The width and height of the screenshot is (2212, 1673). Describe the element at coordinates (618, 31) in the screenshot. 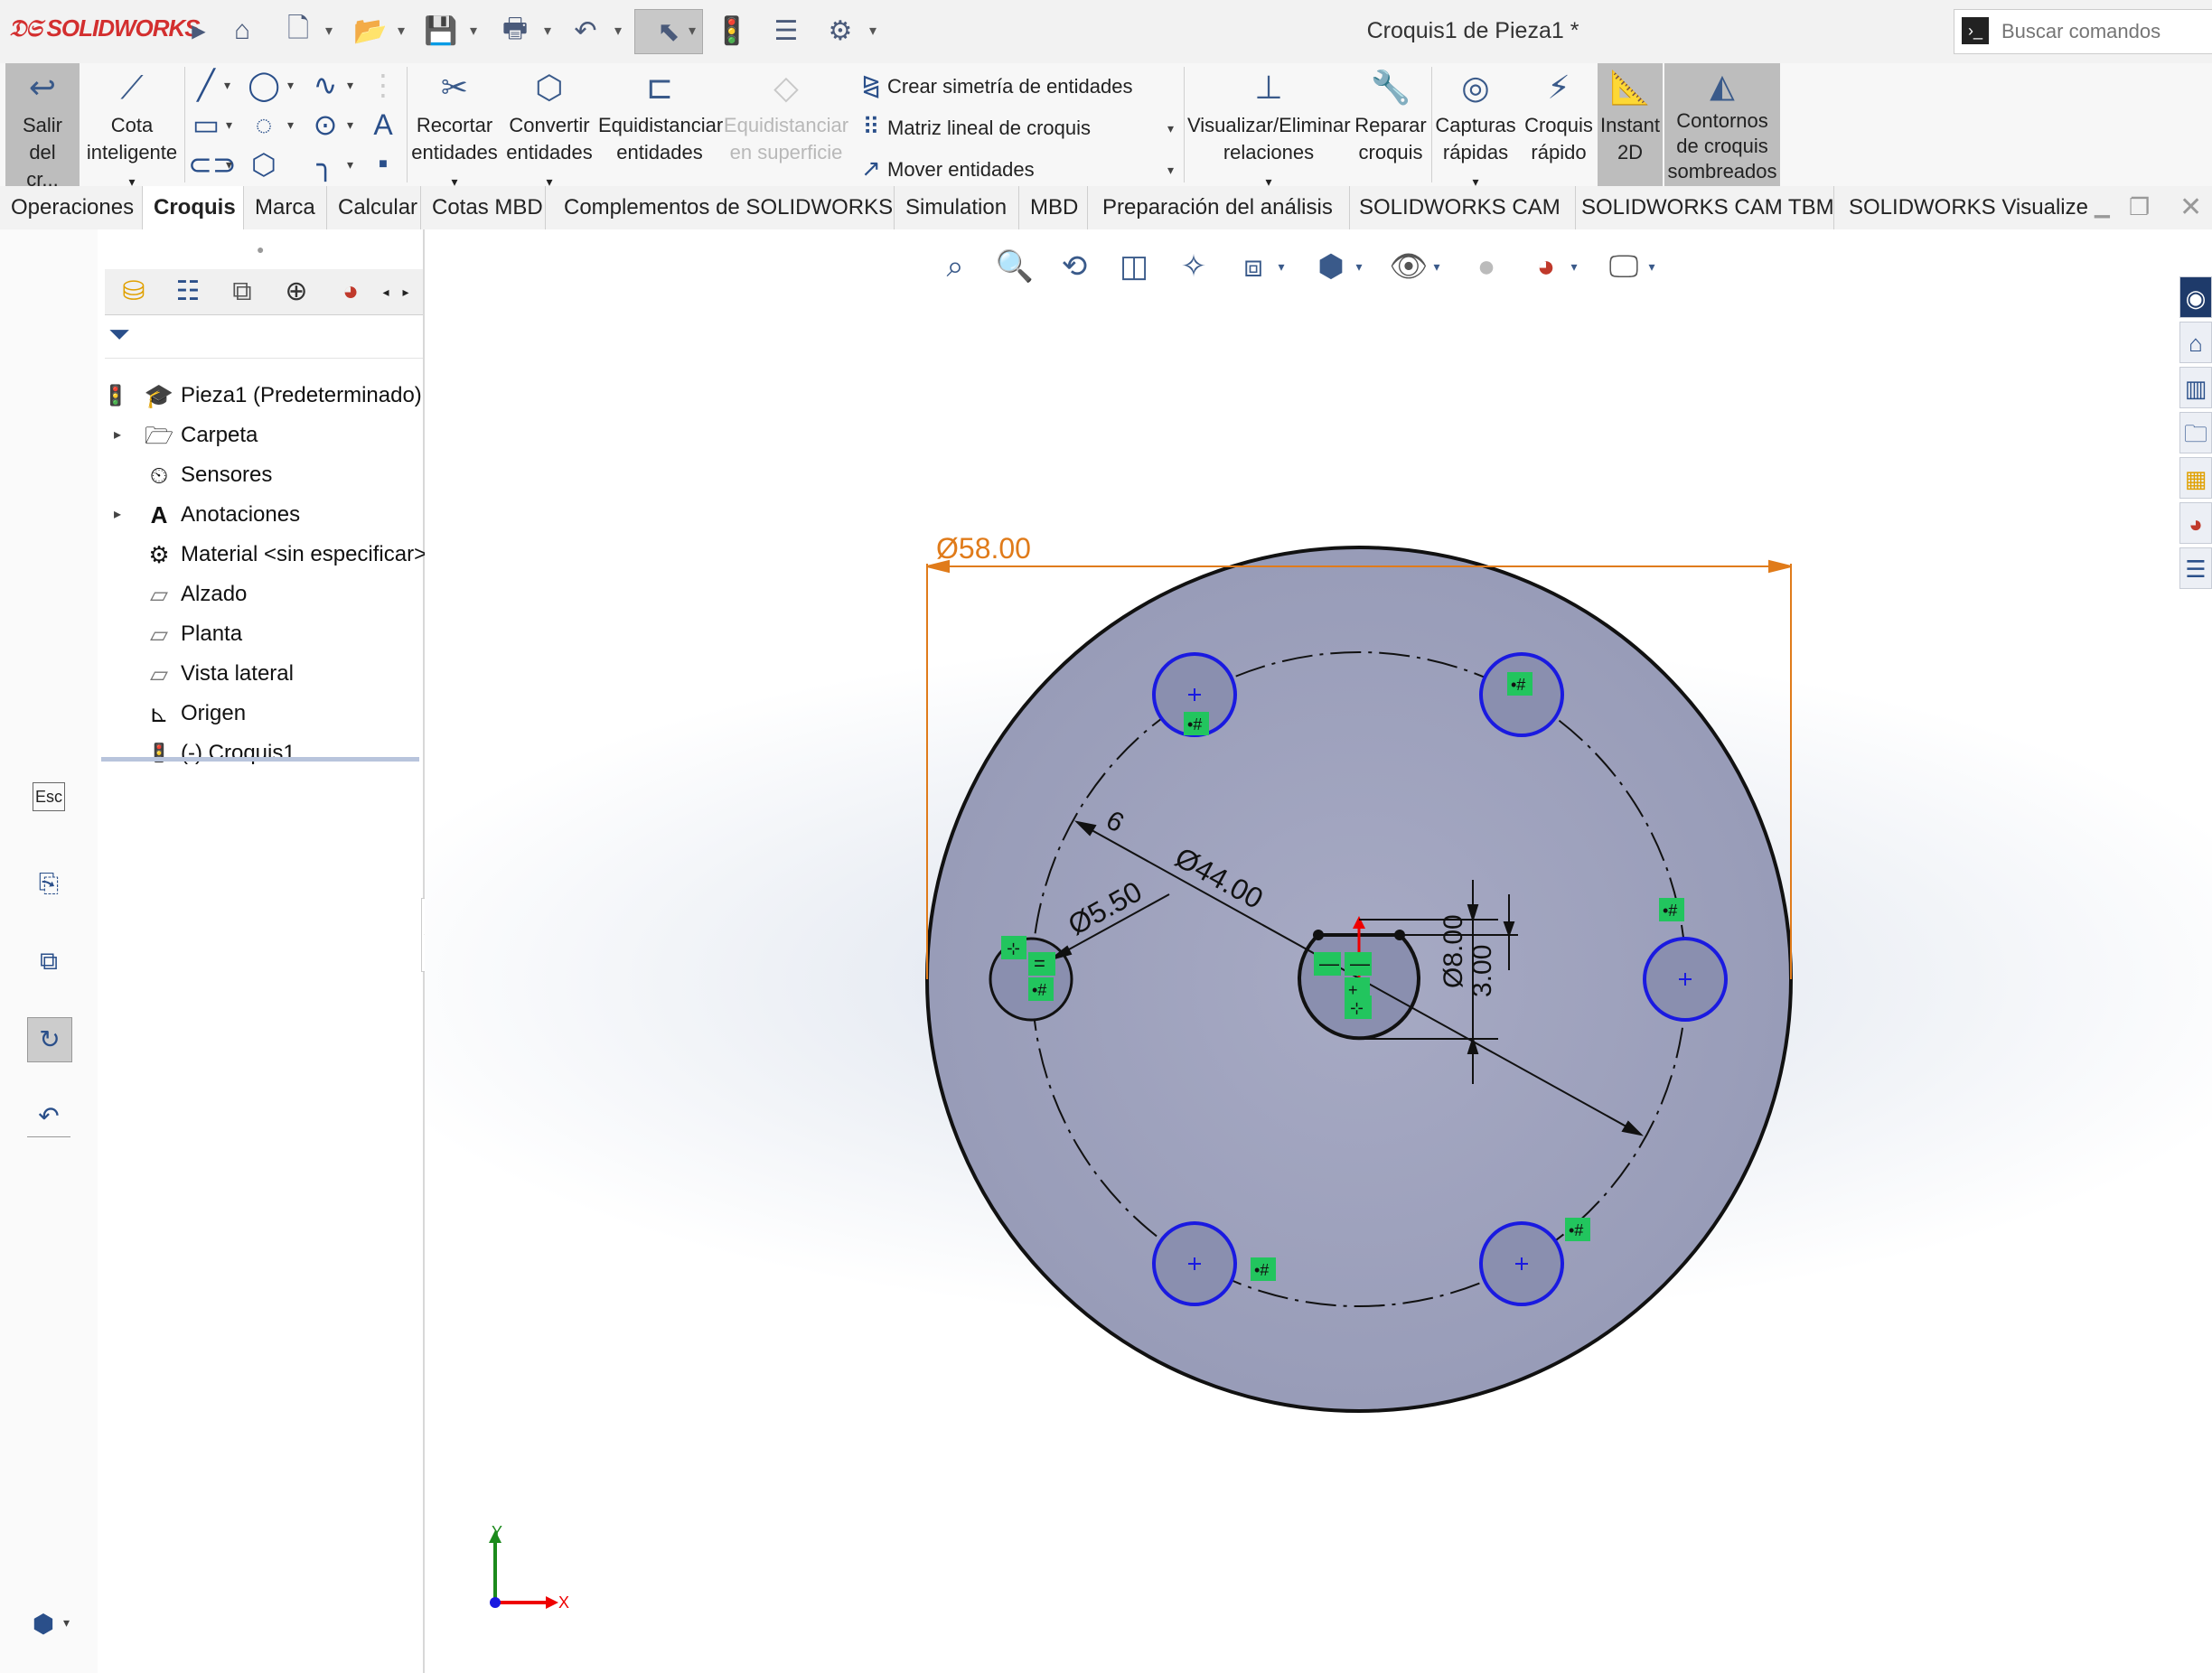

I see `undo-dropdown-icon: ▾` at that location.